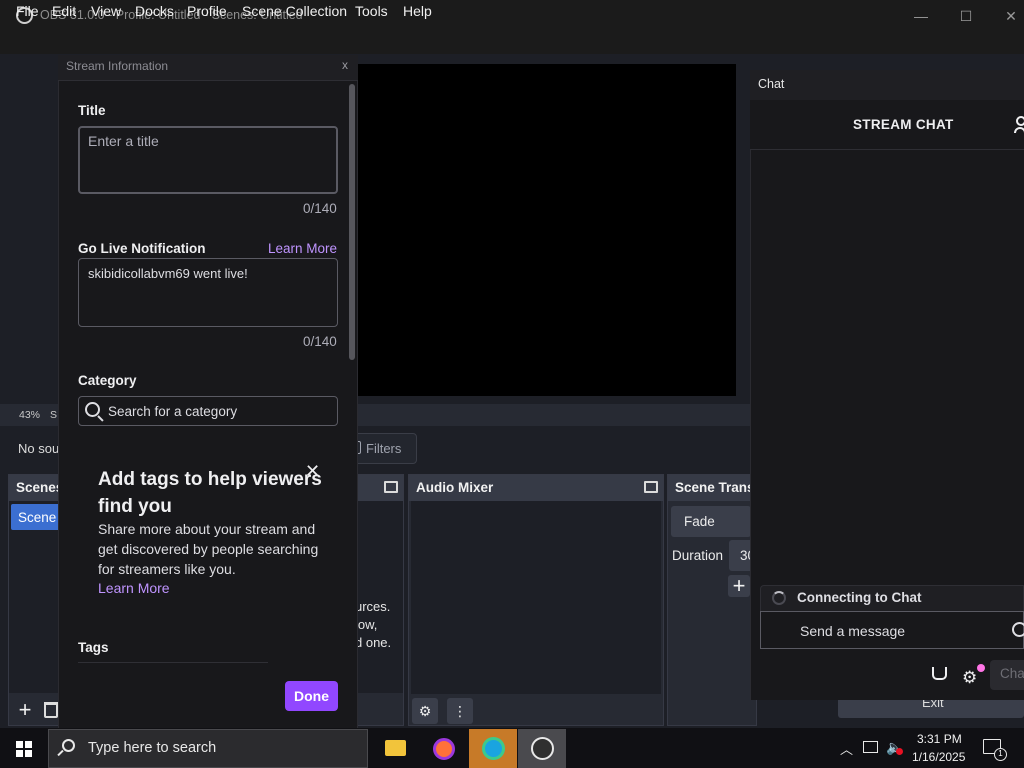  I want to click on go-live-notification-label: Go Live Notification, so click(142, 248).